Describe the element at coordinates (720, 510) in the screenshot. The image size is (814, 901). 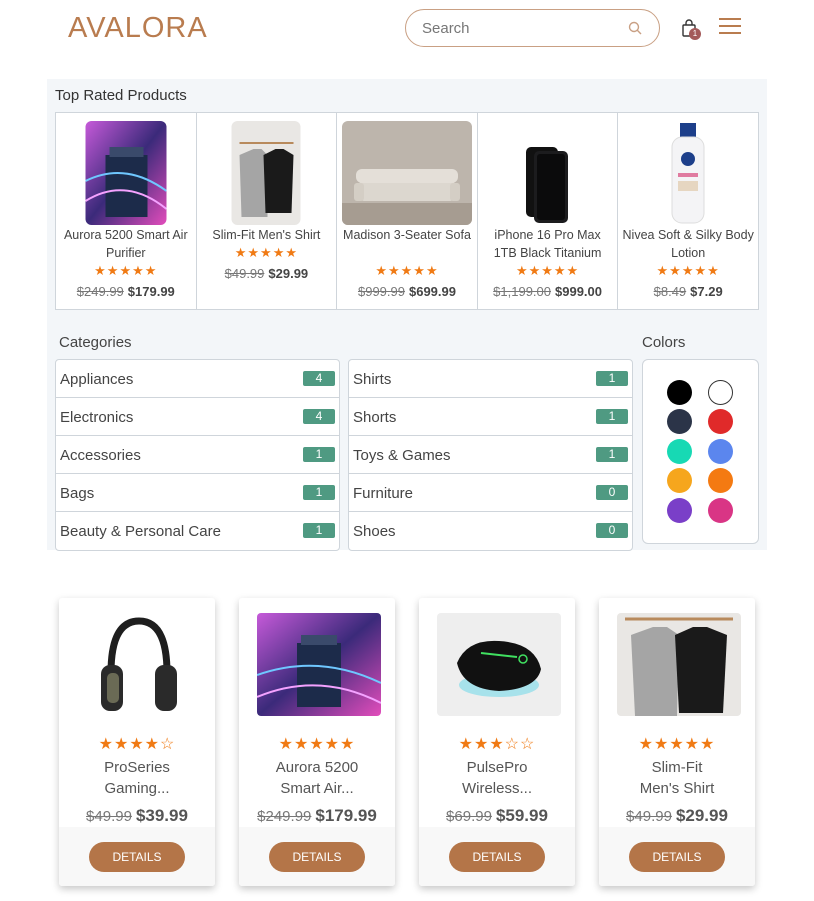
I see `color-swatch-pink` at that location.